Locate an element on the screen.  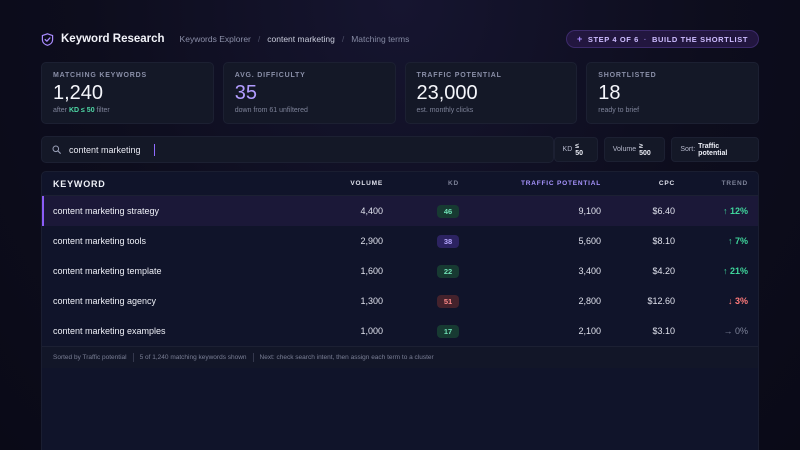
column-header-keyword: KEYWORD is located at coordinates (188, 184).